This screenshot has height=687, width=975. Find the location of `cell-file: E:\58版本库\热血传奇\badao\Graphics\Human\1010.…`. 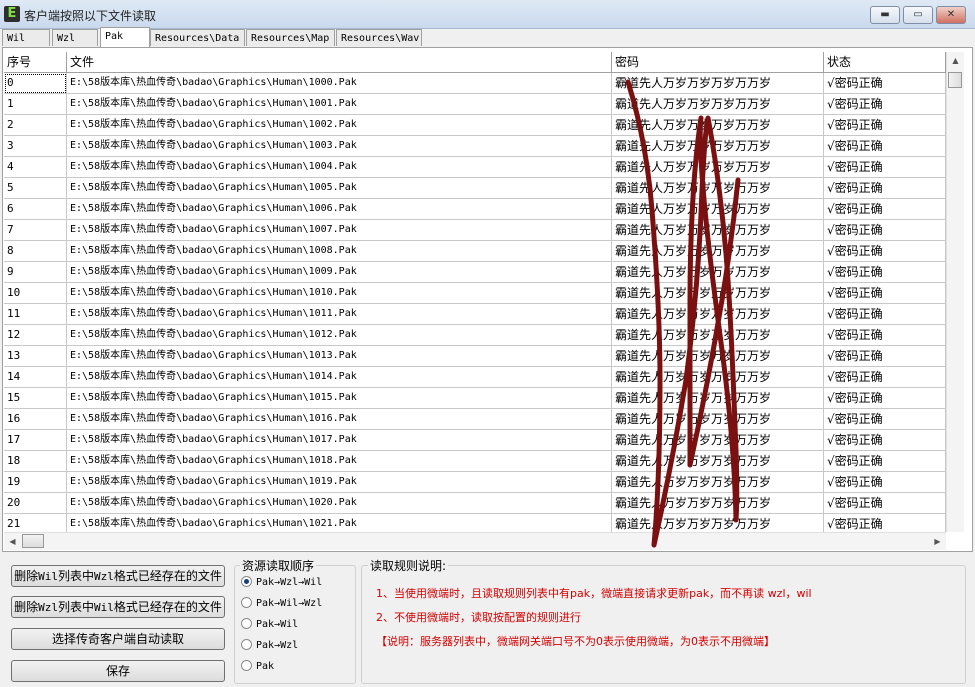

cell-file: E:\58版本库\热血传奇\badao\Graphics\Human\1010.… is located at coordinates (339, 293).